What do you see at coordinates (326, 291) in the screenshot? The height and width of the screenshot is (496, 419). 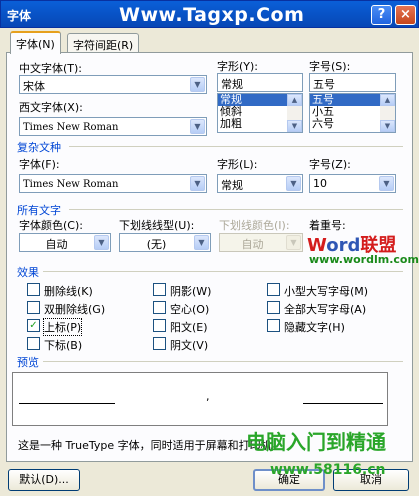 I see `small-caps-label: 小型大写字母(M)` at bounding box center [326, 291].